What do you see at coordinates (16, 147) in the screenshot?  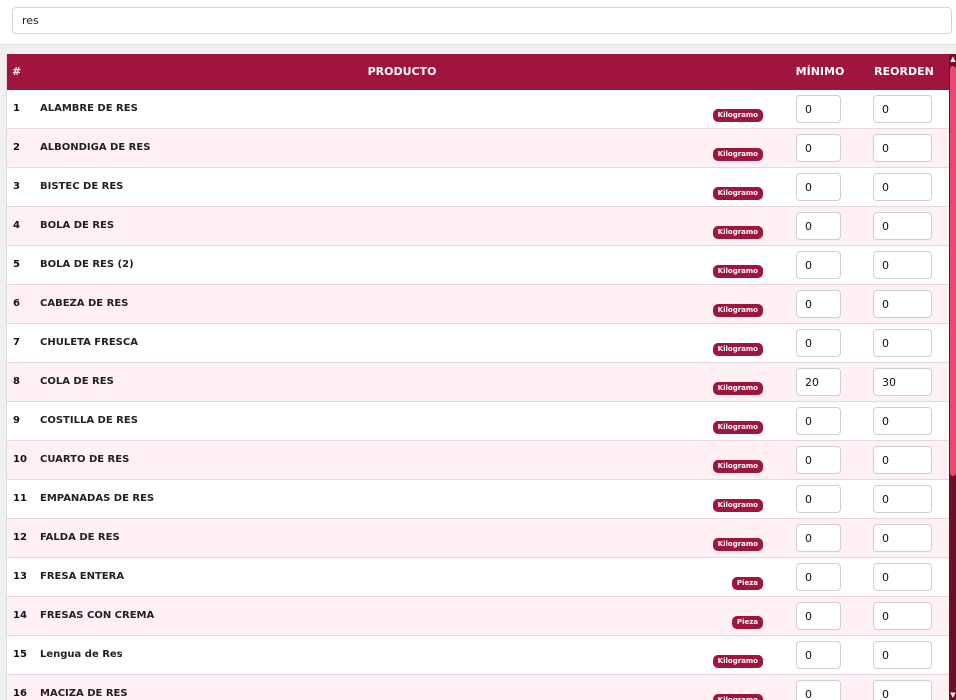 I see `row-number: 2` at bounding box center [16, 147].